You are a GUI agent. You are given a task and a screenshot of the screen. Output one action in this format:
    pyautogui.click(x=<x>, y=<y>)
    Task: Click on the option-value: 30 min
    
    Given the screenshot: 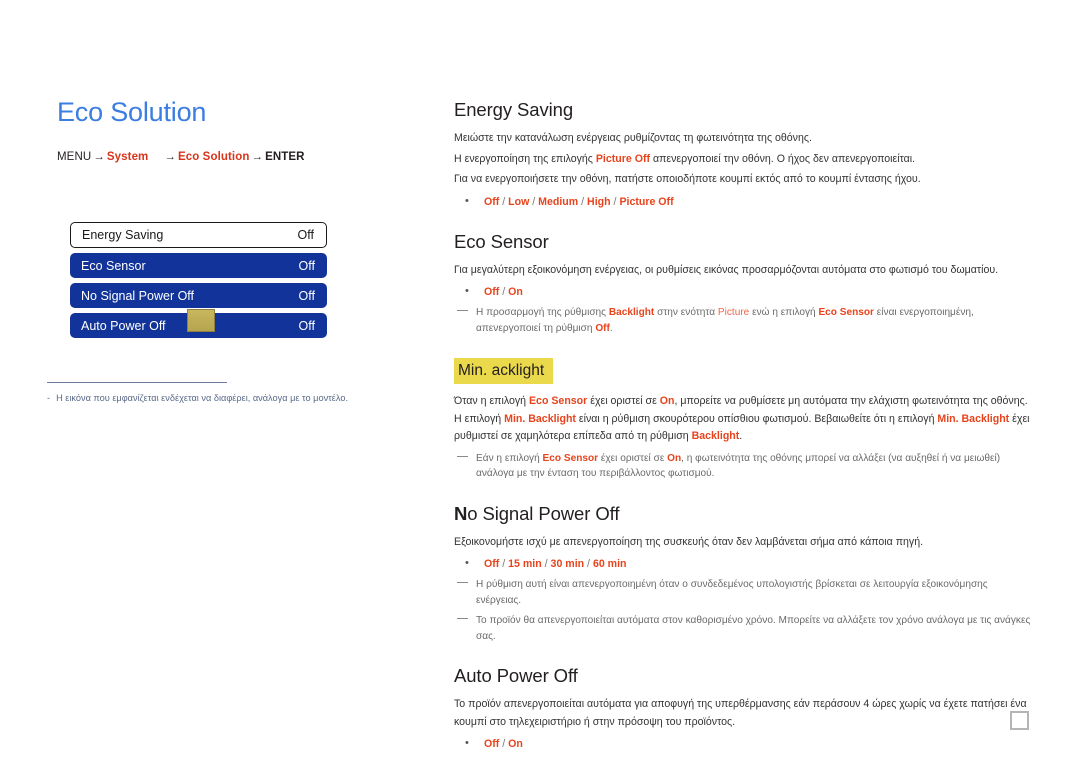 What is the action you would take?
    pyautogui.click(x=567, y=564)
    